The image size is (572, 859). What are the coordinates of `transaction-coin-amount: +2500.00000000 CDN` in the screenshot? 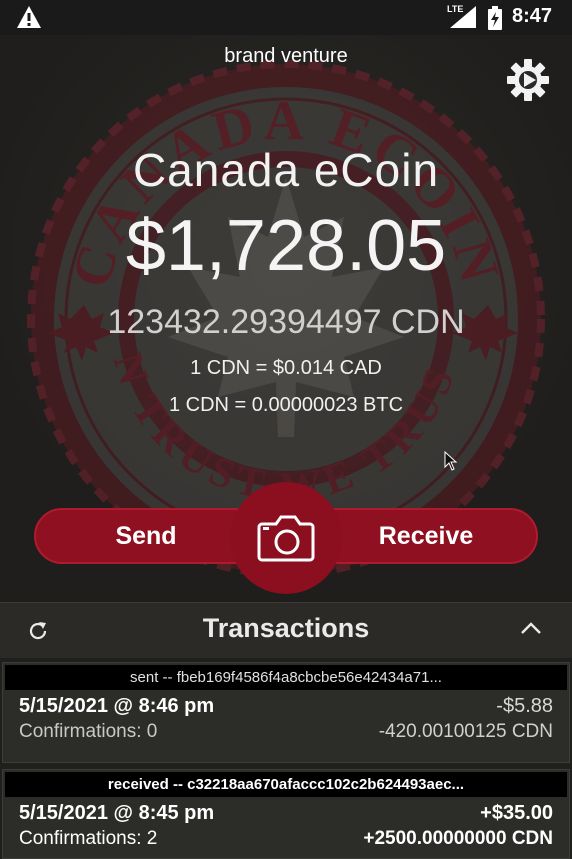 It's located at (458, 838).